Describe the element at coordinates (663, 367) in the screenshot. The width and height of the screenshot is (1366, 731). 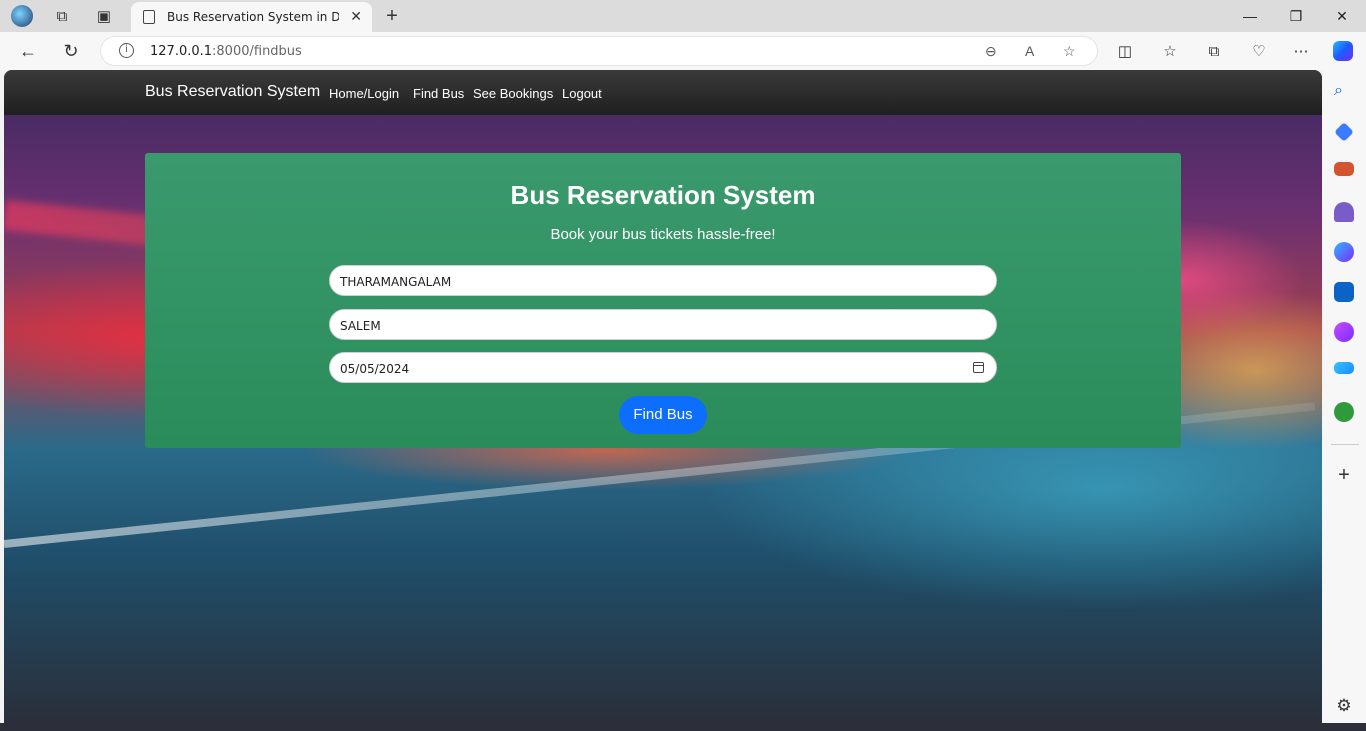
I see `date-input: 05/05/2024` at that location.